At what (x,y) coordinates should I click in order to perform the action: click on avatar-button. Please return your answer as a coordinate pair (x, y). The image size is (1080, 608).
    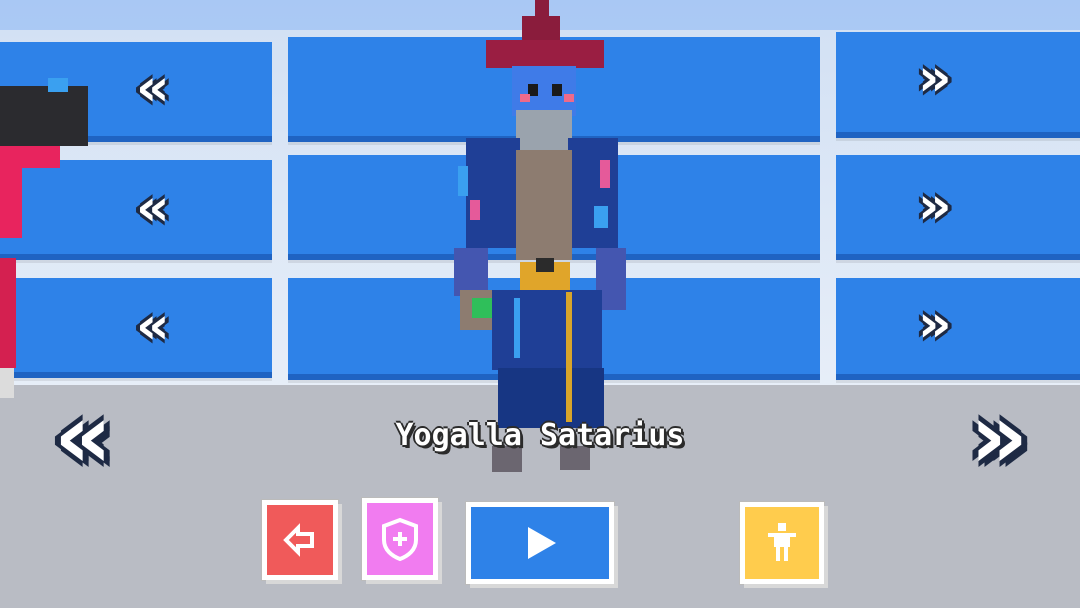
    Looking at the image, I should click on (782, 543).